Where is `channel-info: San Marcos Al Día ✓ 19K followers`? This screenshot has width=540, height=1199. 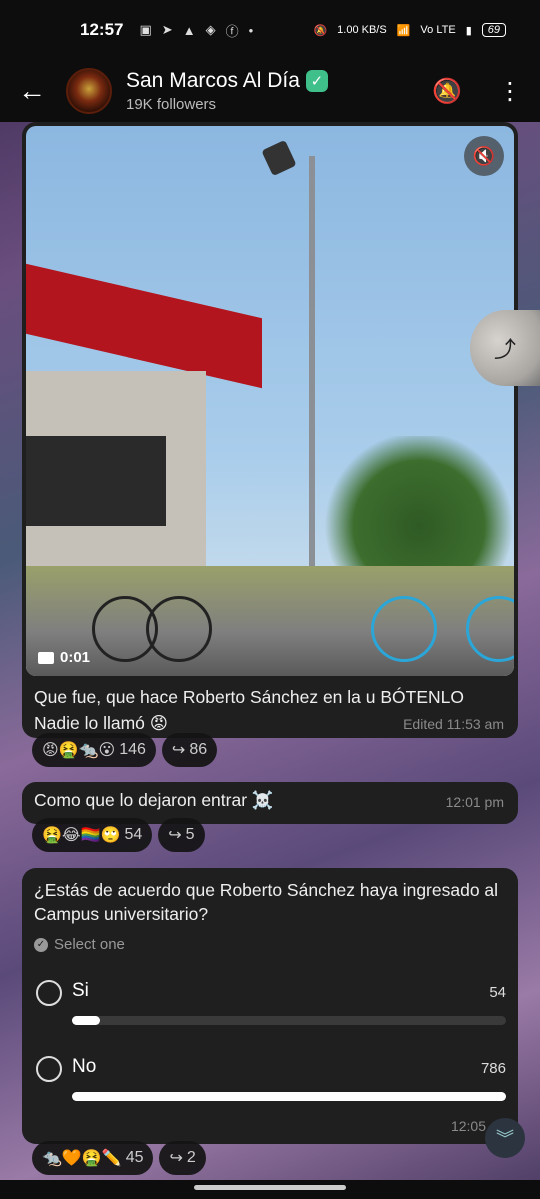 channel-info: San Marcos Al Día ✓ 19K followers is located at coordinates (227, 91).